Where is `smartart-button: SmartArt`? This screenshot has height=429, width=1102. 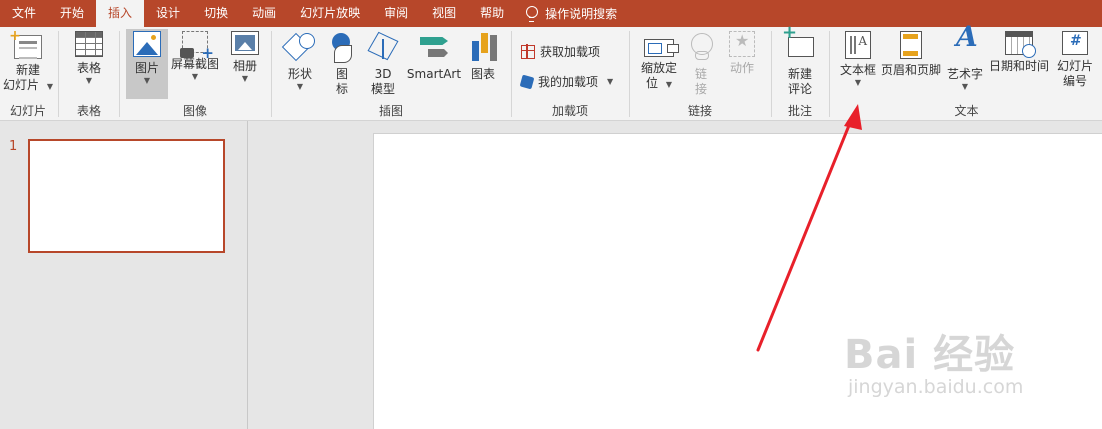 smartart-button: SmartArt is located at coordinates (434, 56).